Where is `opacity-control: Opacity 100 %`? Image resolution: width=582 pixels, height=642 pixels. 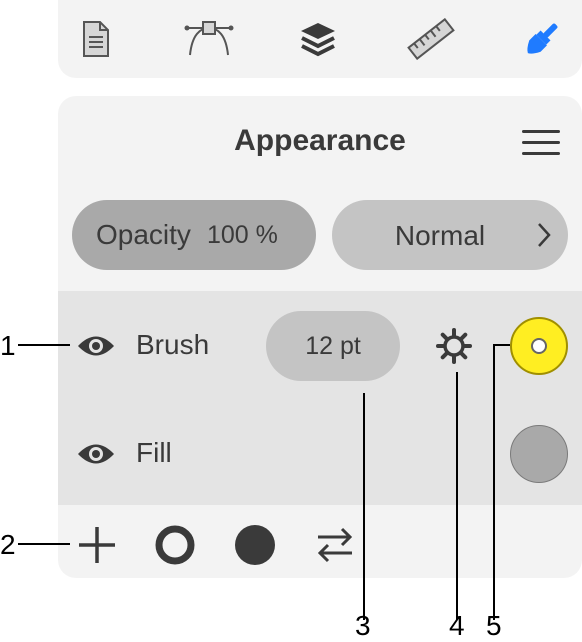
opacity-control: Opacity 100 % is located at coordinates (194, 235).